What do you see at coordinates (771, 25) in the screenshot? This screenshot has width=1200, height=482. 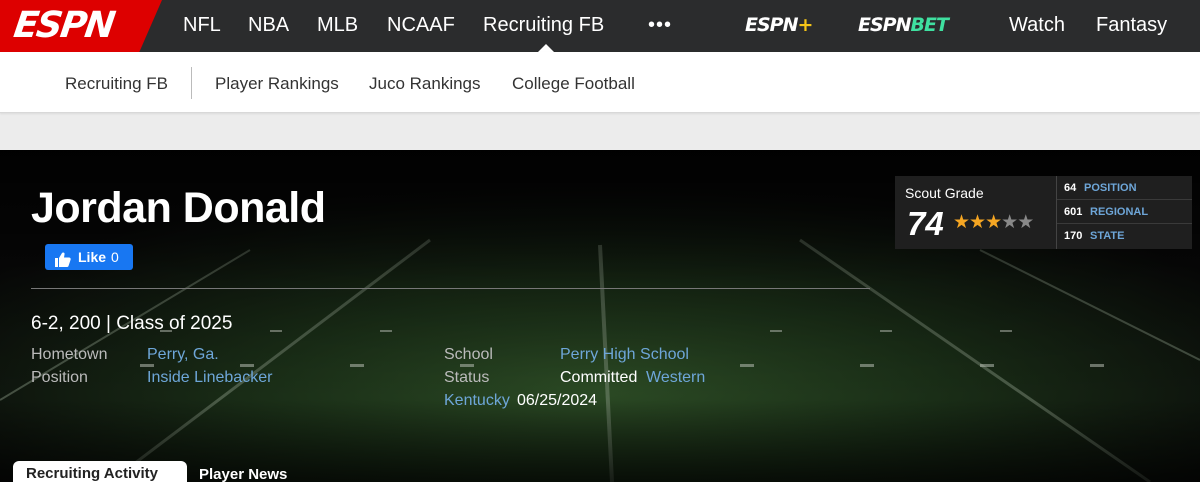 I see `espn-plus-text: ESPN` at bounding box center [771, 25].